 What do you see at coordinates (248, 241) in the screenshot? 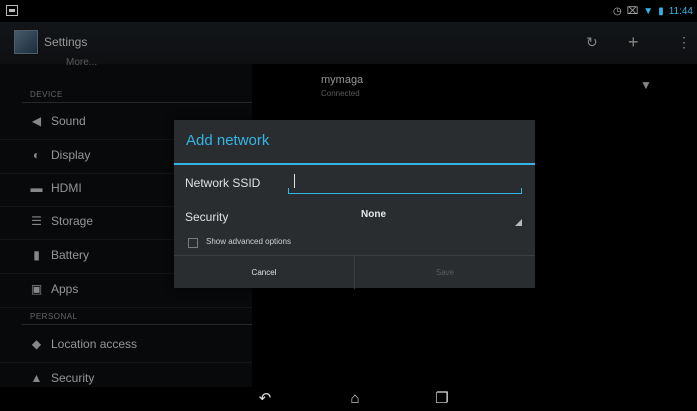
I see `advanced-options-label: Show advanced options` at bounding box center [248, 241].